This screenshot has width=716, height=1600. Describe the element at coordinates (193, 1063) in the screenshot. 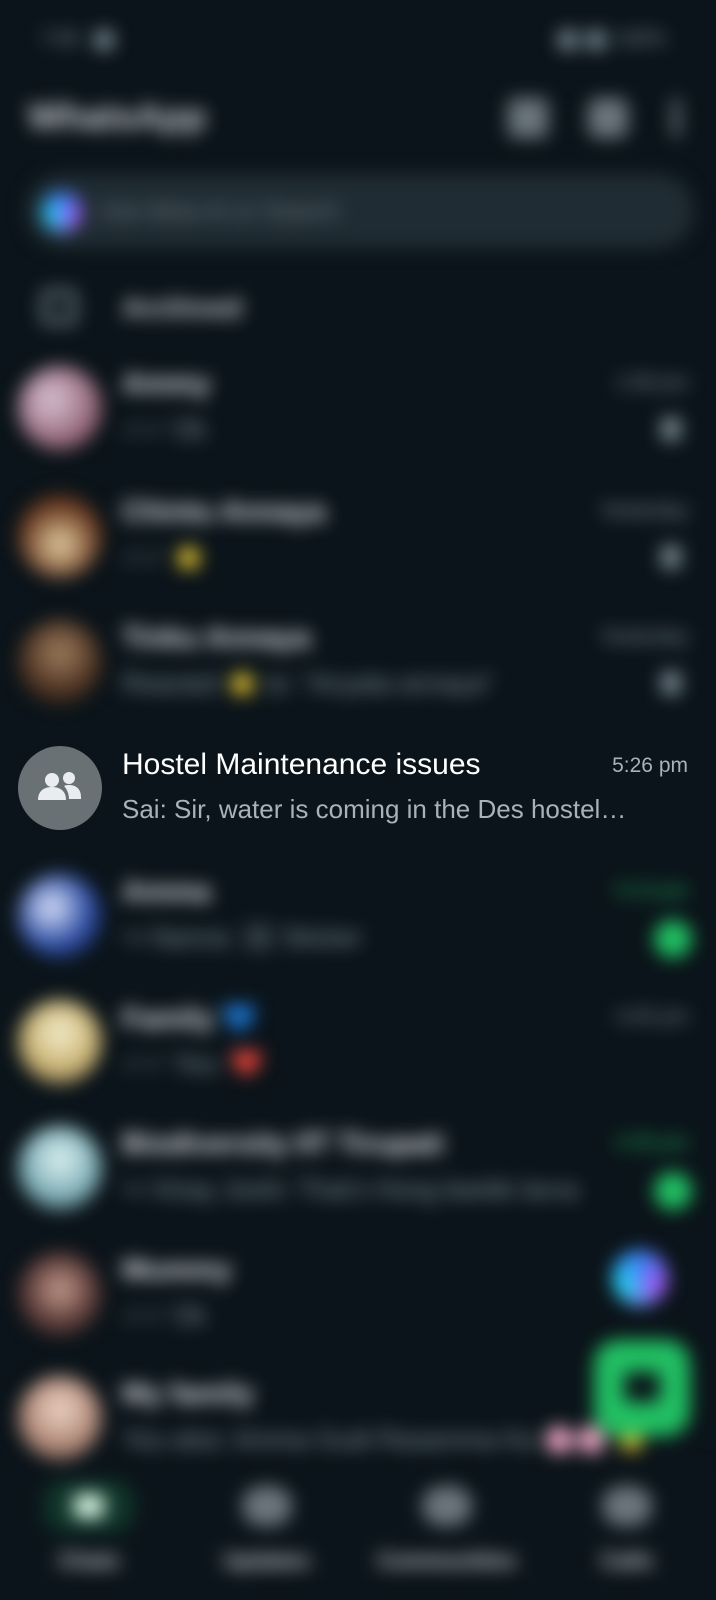

I see `chat-preview: ✓✓ You: ❤️` at that location.